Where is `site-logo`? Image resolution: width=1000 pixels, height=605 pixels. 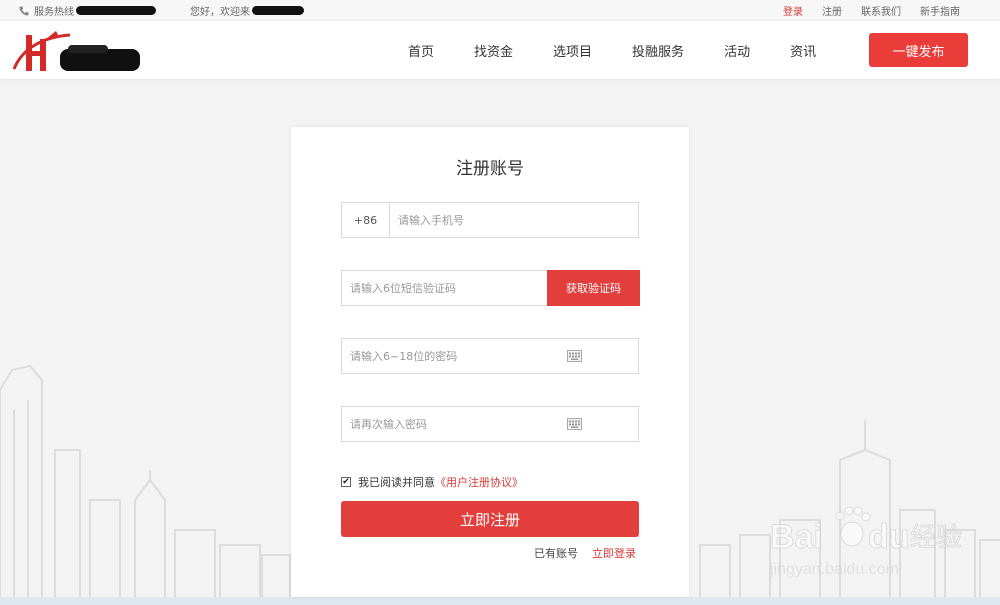
site-logo is located at coordinates (77, 53).